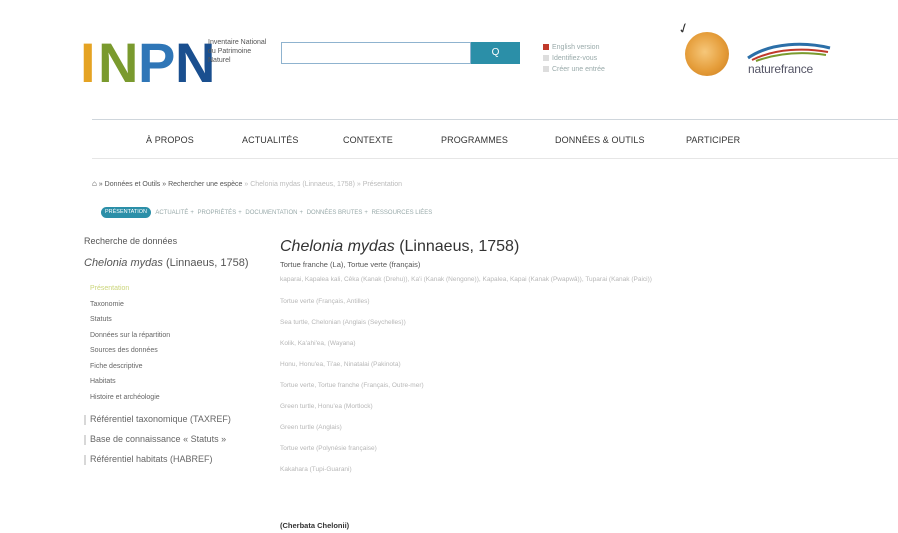 This screenshot has width=898, height=533. What do you see at coordinates (174, 336) in the screenshot?
I see `sidebar-item-distribution: Données sur la répartition` at bounding box center [174, 336].